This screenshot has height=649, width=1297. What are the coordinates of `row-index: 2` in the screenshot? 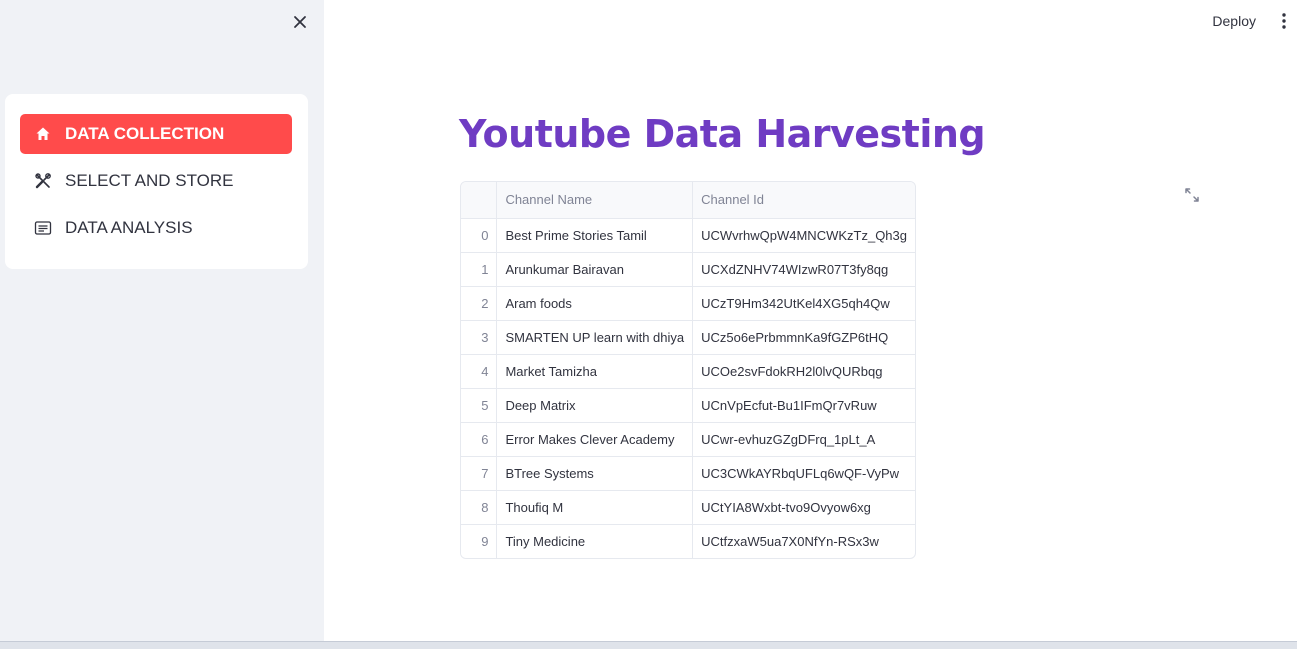 It's located at (479, 303).